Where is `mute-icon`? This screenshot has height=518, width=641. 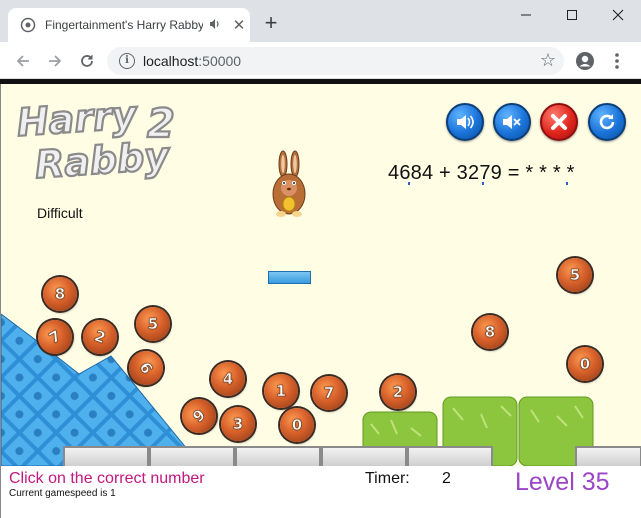
mute-icon is located at coordinates (512, 122).